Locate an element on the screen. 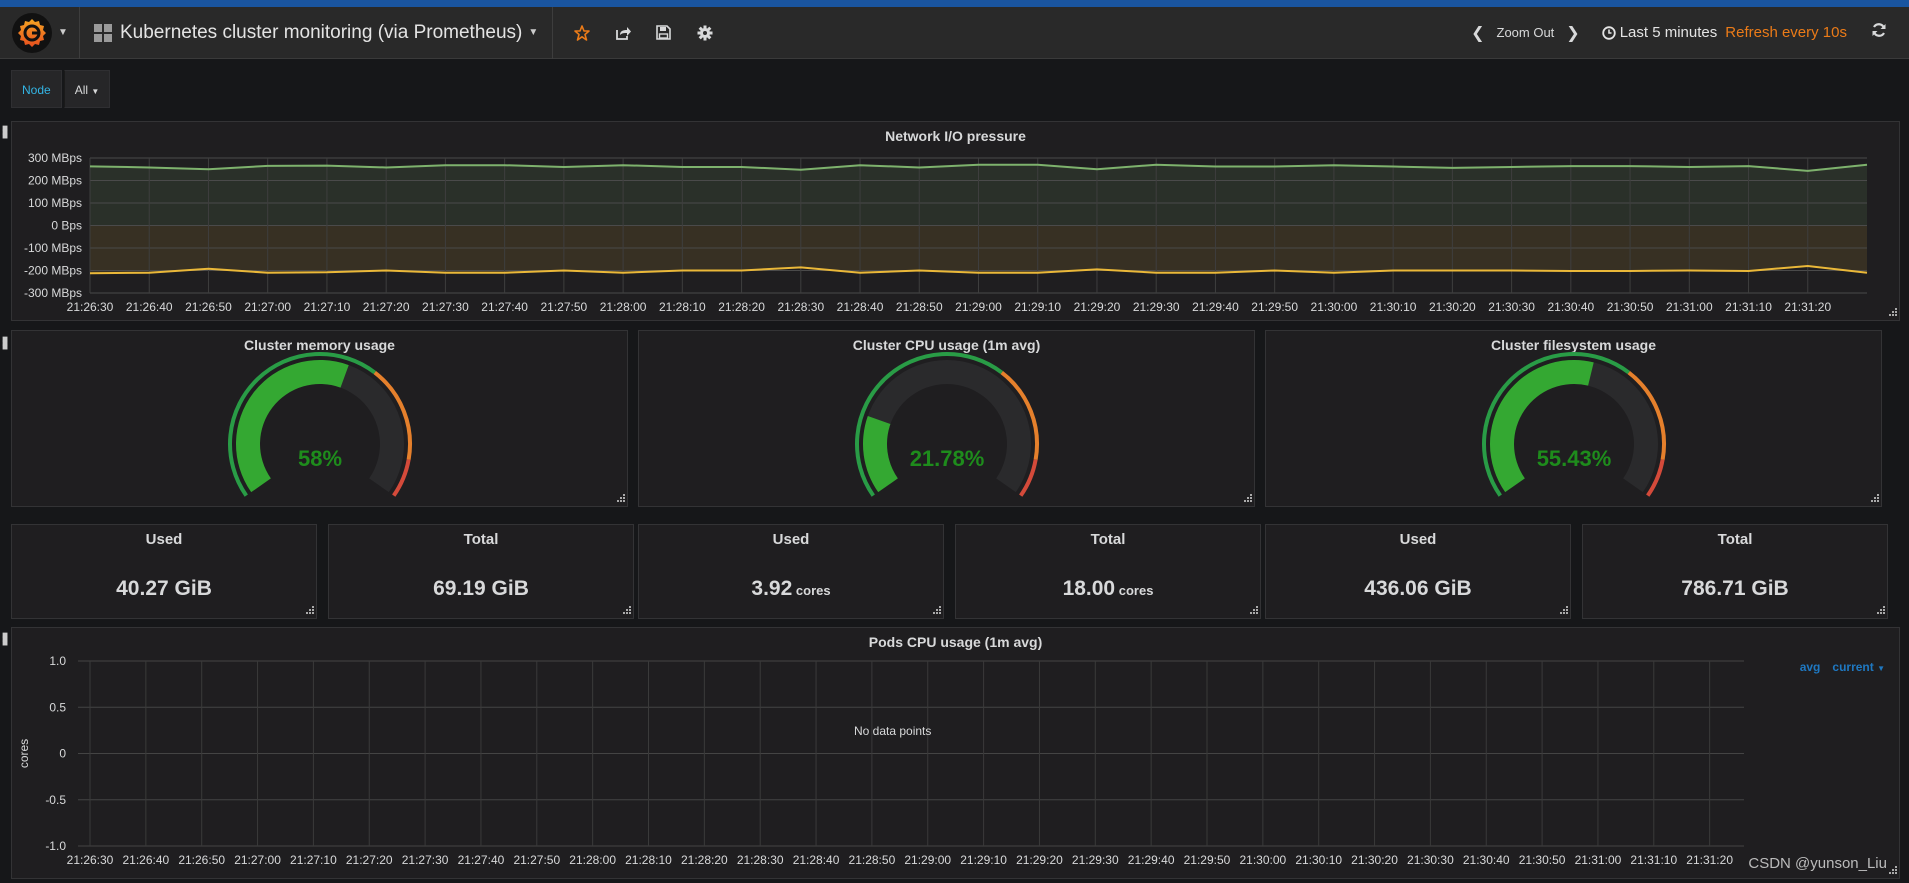  share-icon is located at coordinates (623, 33).